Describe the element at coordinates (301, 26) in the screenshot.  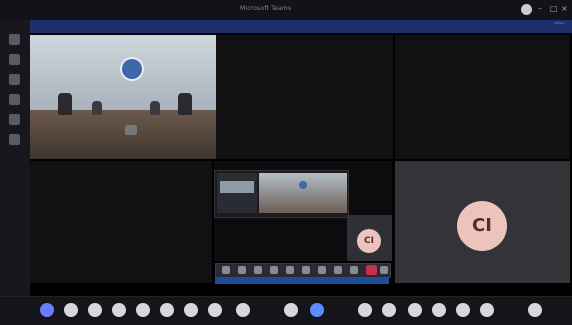
I see `info-banner` at that location.